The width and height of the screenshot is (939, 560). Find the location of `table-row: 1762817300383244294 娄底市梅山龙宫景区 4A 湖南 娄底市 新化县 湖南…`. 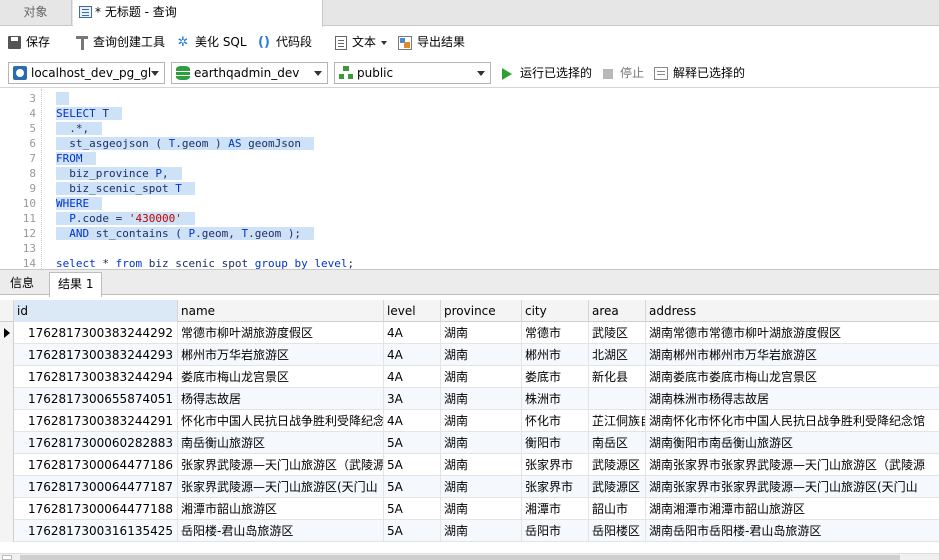

table-row: 1762817300383244294 娄底市梅山龙宫景区 4A 湖南 娄底市 新化县 湖南… is located at coordinates (469, 377).